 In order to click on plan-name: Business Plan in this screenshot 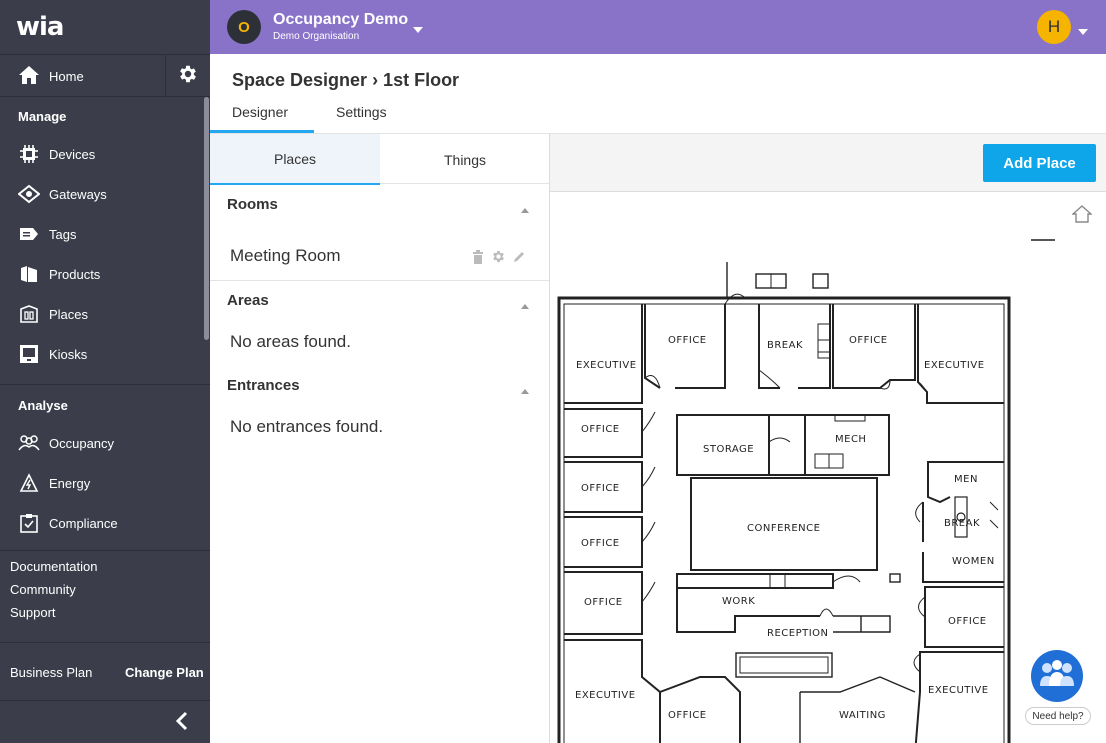, I will do `click(51, 672)`.